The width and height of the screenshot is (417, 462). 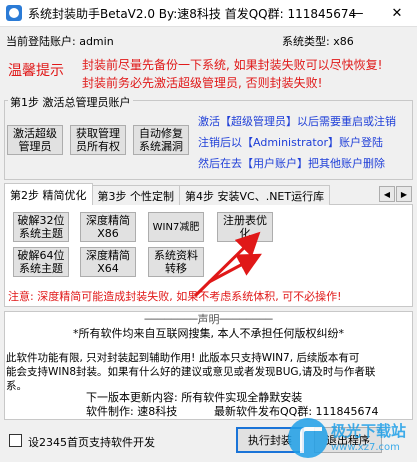 I want to click on watermark-line-1: 极光下载站, so click(x=369, y=431).